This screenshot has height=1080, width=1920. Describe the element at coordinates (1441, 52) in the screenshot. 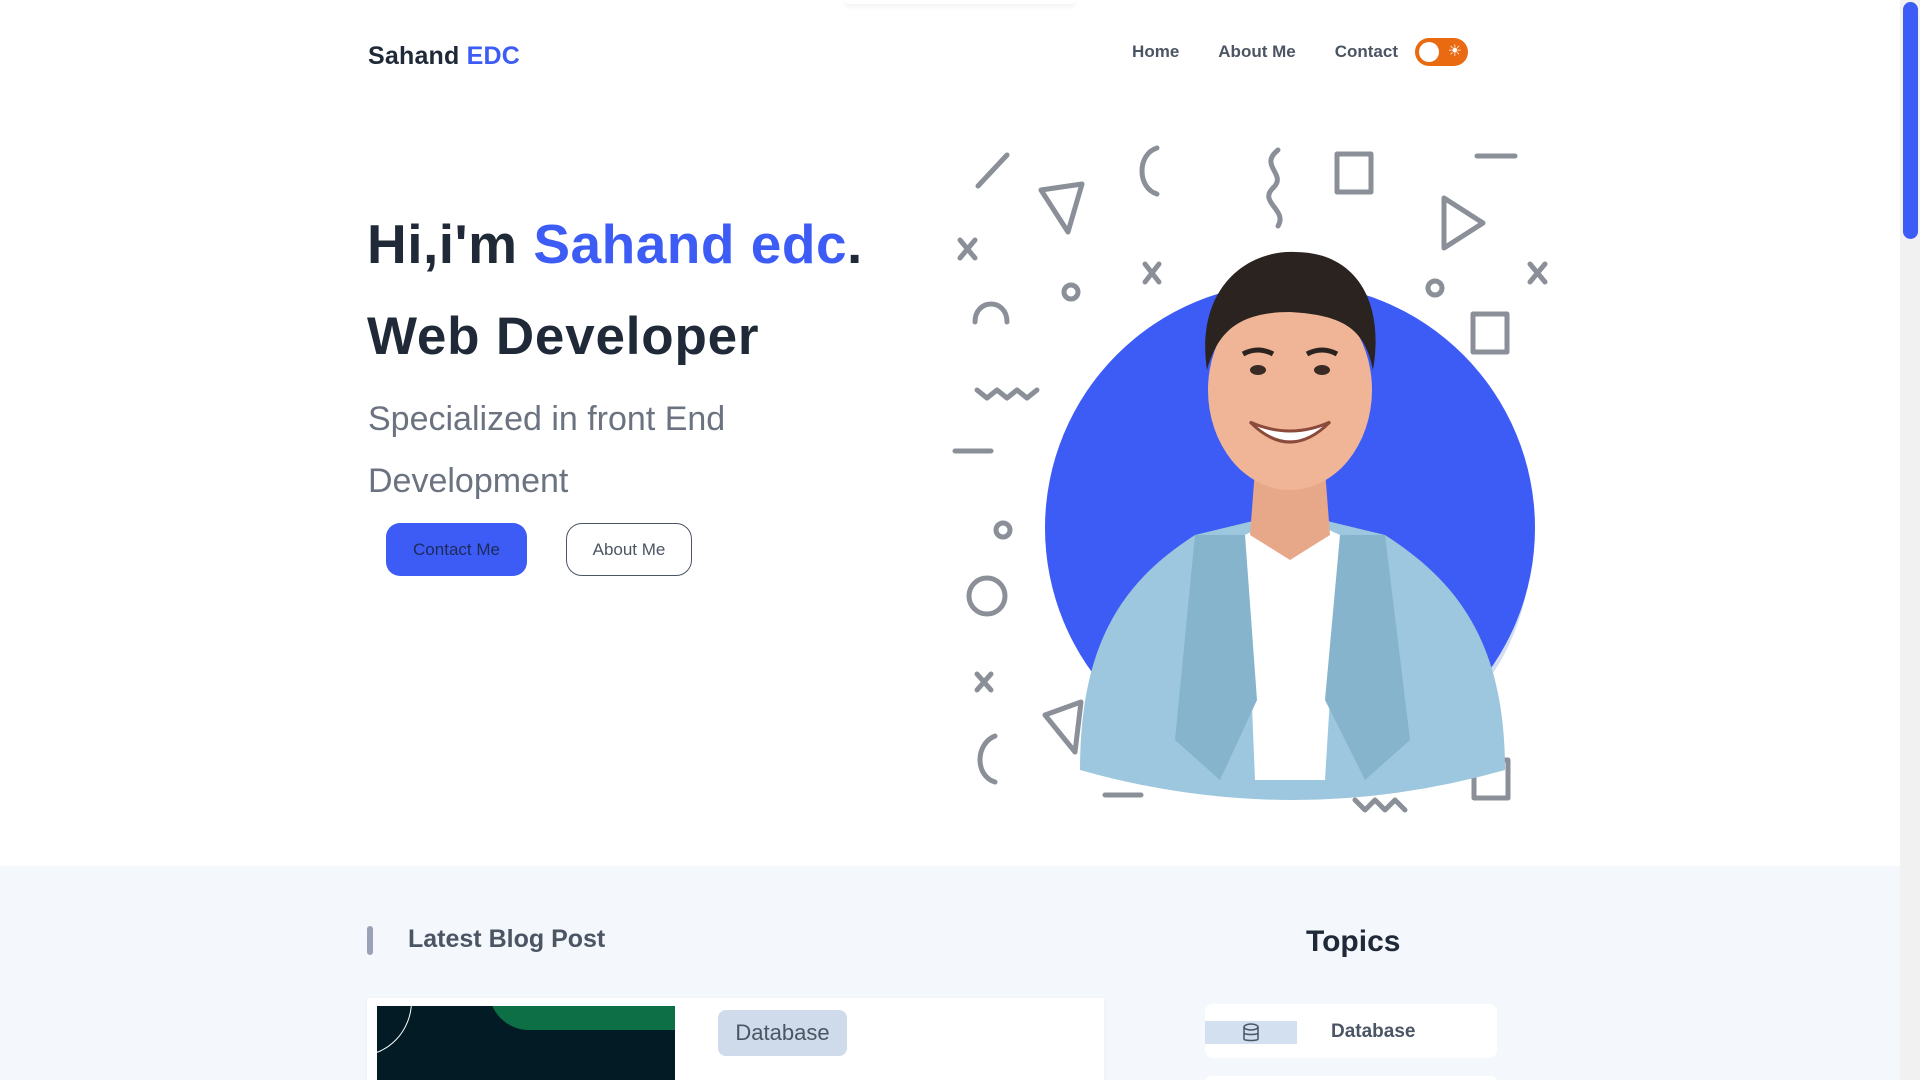

I see `theme-toggle: ☀` at that location.